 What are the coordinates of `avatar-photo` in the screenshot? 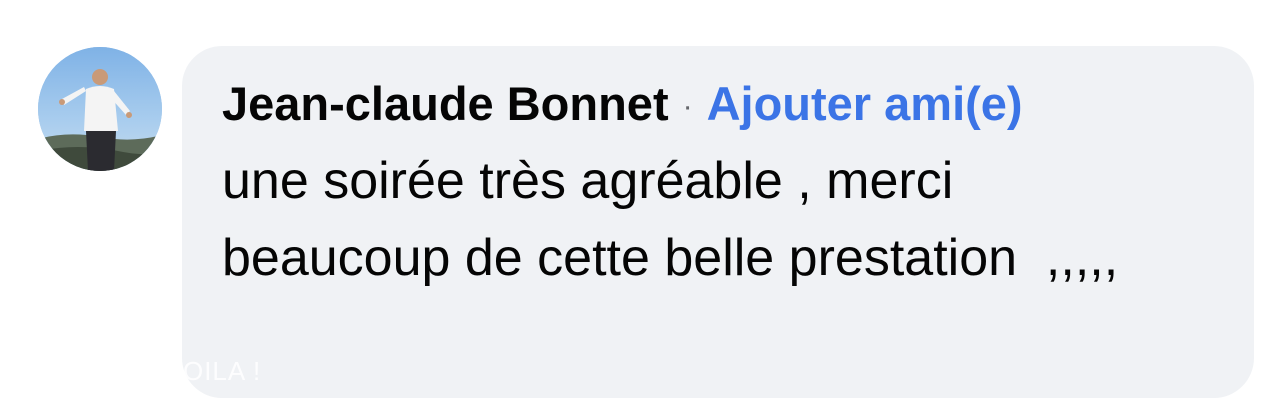 It's located at (100, 109).